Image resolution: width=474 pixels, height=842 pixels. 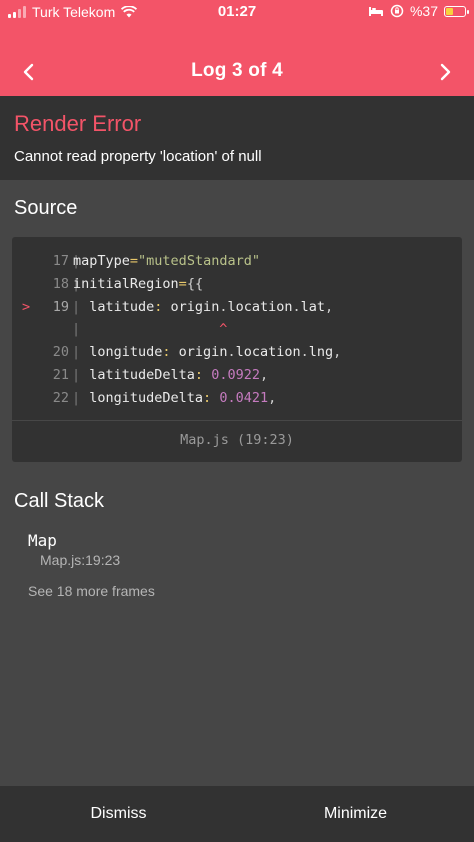 What do you see at coordinates (80, 560) in the screenshot?
I see `stack-frame-location: Map.js:19:23` at bounding box center [80, 560].